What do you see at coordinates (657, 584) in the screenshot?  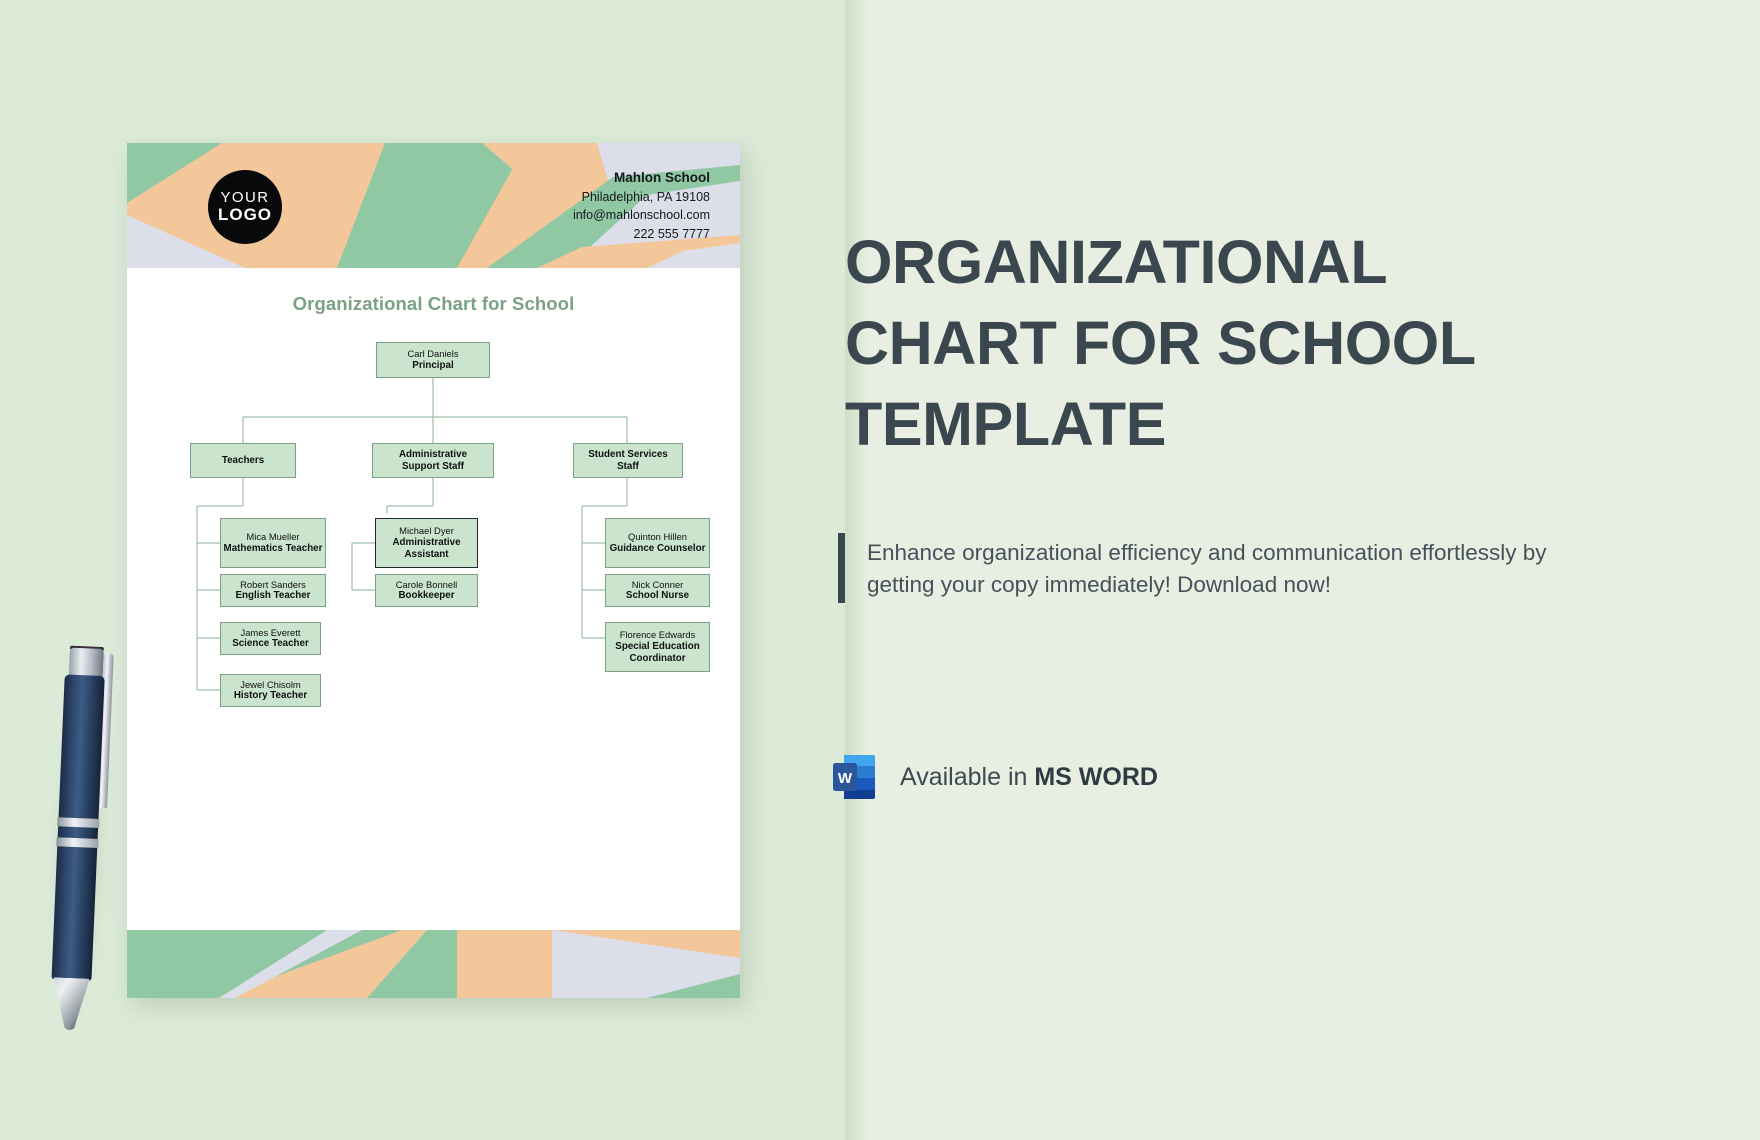 I see `org-node-name: Nick Conner` at bounding box center [657, 584].